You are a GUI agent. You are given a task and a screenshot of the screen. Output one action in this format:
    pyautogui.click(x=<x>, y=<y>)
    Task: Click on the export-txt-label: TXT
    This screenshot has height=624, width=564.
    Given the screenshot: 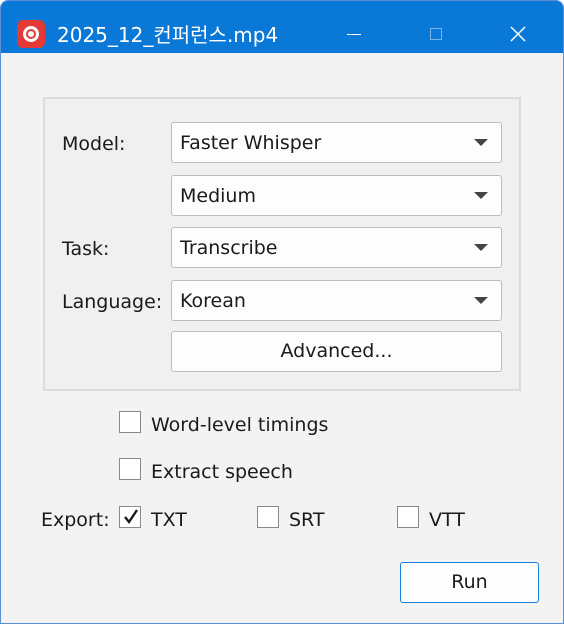 What is the action you would take?
    pyautogui.click(x=169, y=520)
    